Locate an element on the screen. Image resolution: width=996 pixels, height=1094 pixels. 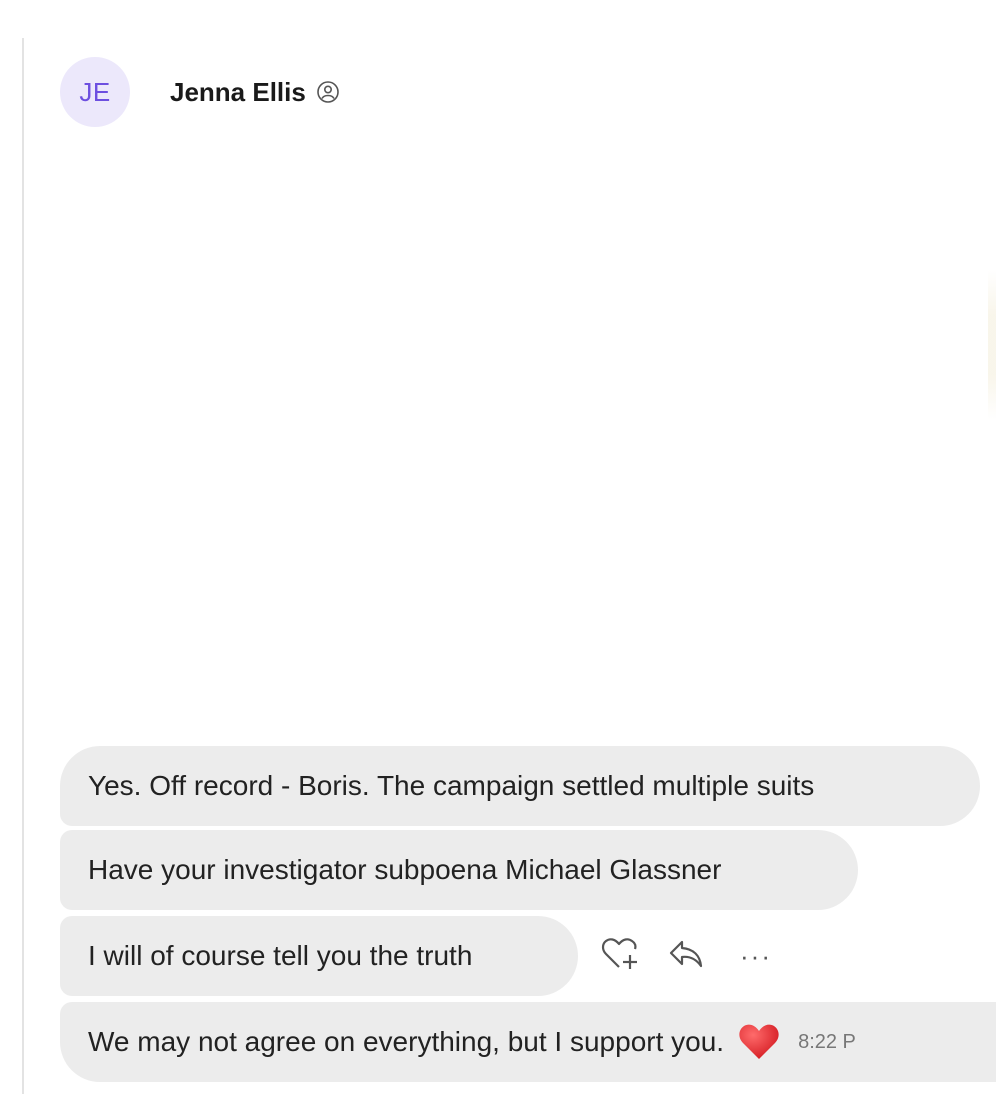
conversation-header: JE Jenna Ellis is located at coordinates (200, 92).